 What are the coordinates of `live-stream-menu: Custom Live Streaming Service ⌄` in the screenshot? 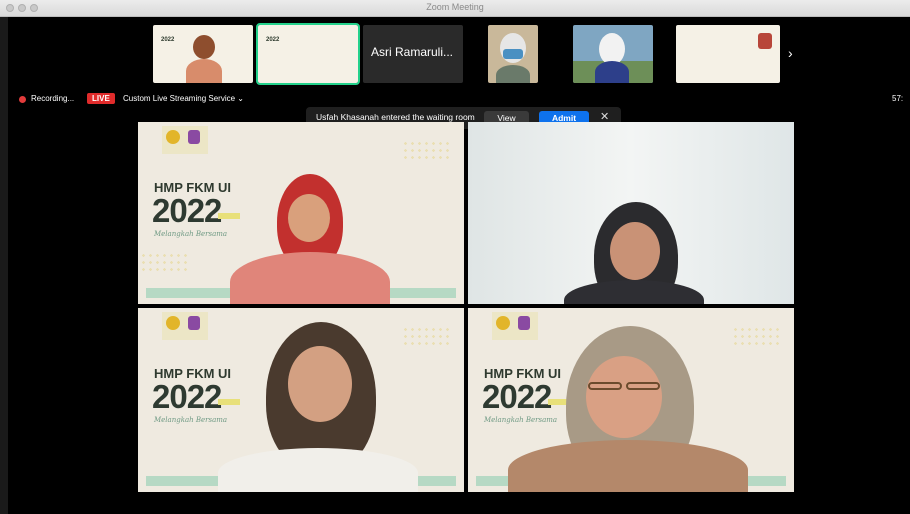 It's located at (183, 98).